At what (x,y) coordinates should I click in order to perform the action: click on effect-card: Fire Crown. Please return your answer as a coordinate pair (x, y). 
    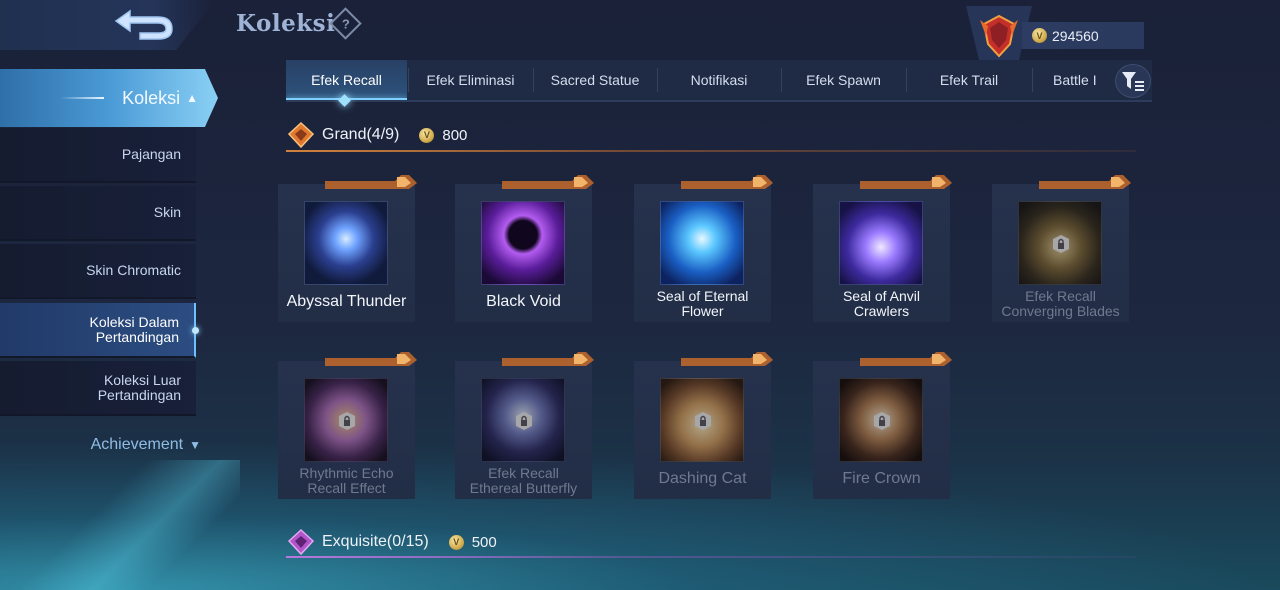
    Looking at the image, I should click on (882, 425).